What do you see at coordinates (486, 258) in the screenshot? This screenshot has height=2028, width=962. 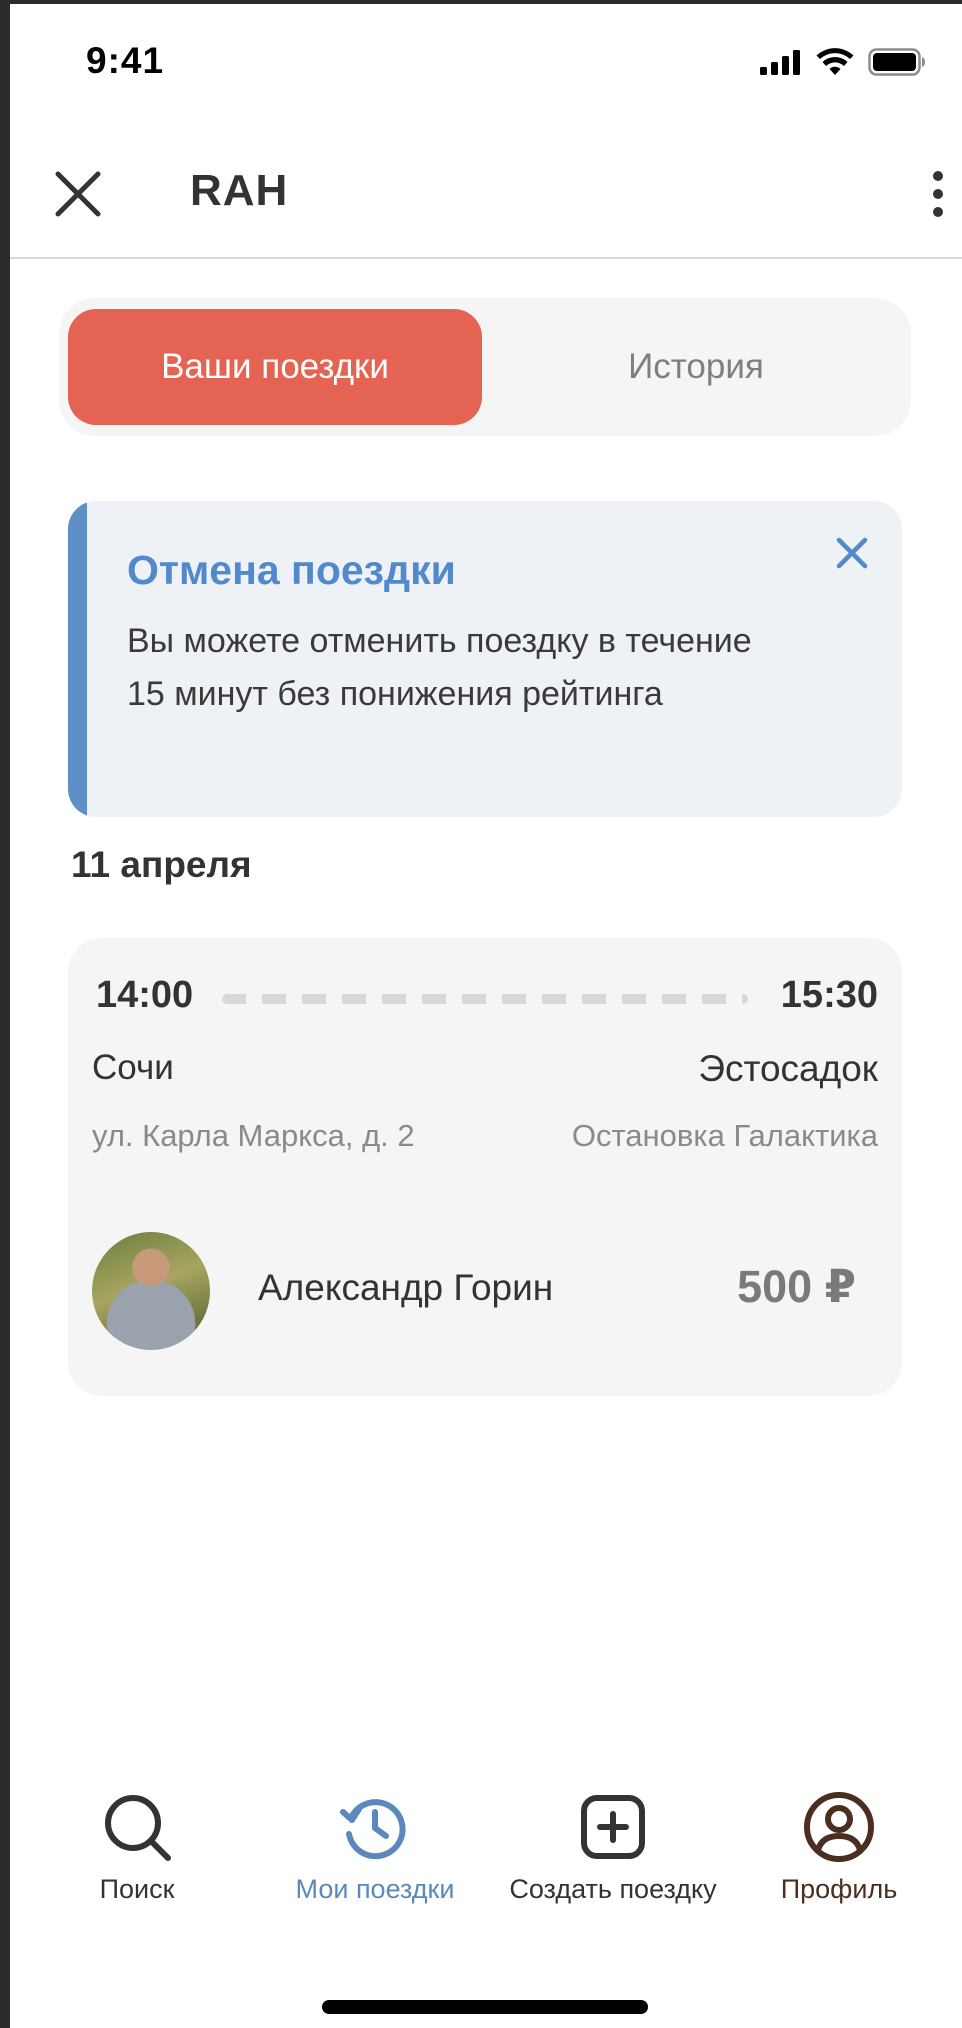 I see `header-divider` at bounding box center [486, 258].